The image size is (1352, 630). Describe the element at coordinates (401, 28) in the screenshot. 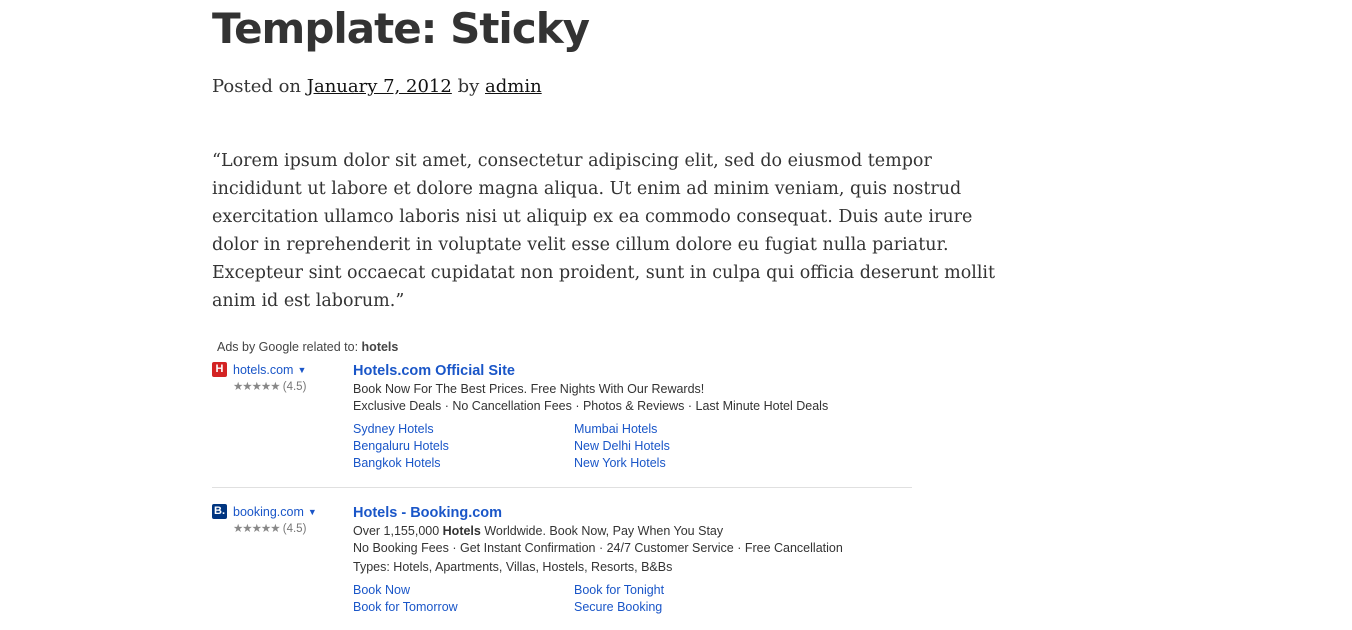

I see `post-title: Template: Sticky` at that location.